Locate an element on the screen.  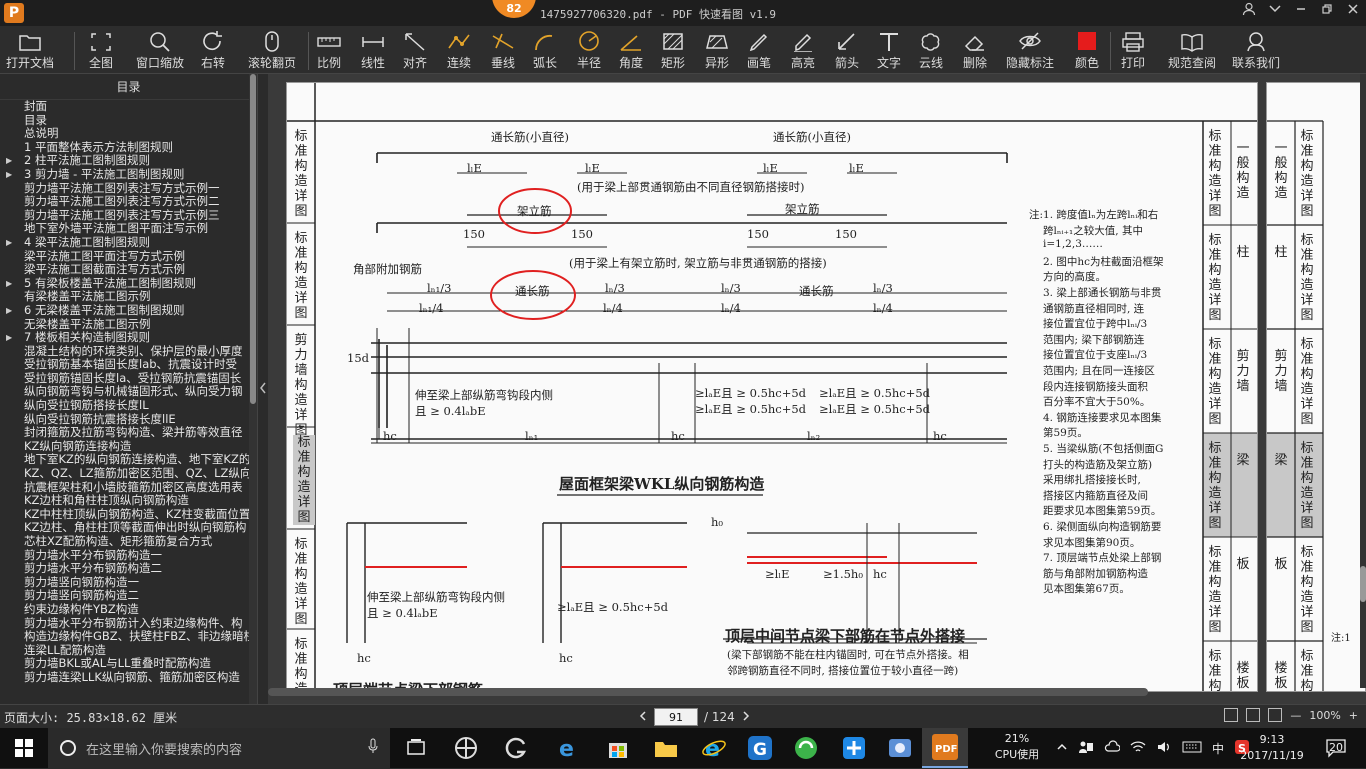
menu-icon is located at coordinates (1275, 13).